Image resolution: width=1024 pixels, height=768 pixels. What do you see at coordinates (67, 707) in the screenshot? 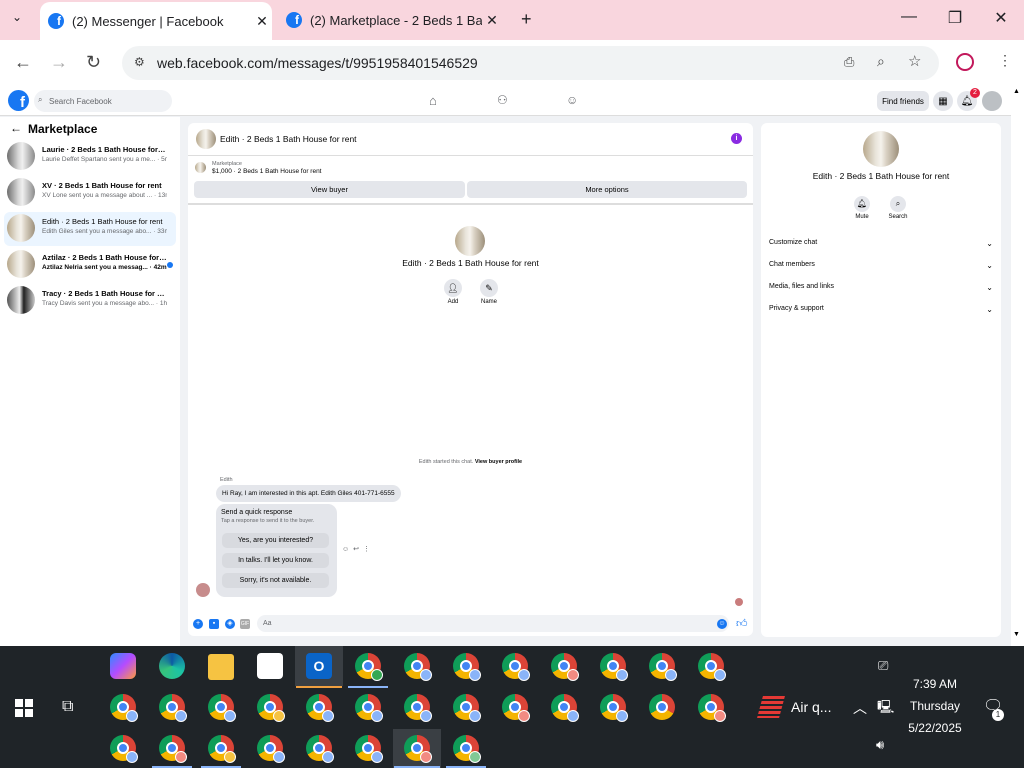
I see `task-view-icon: ⧉` at bounding box center [67, 707].